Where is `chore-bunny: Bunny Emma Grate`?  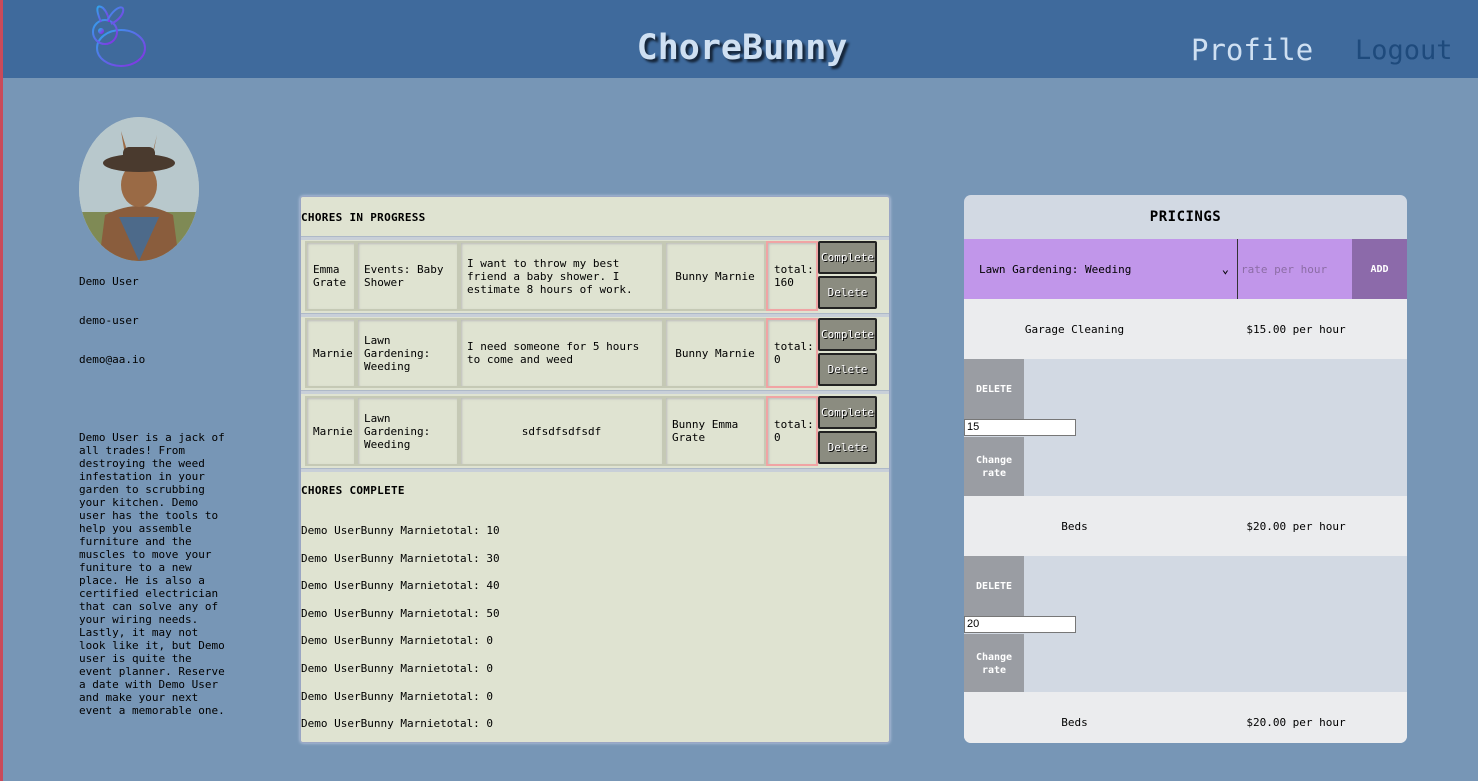 chore-bunny: Bunny Emma Grate is located at coordinates (715, 431).